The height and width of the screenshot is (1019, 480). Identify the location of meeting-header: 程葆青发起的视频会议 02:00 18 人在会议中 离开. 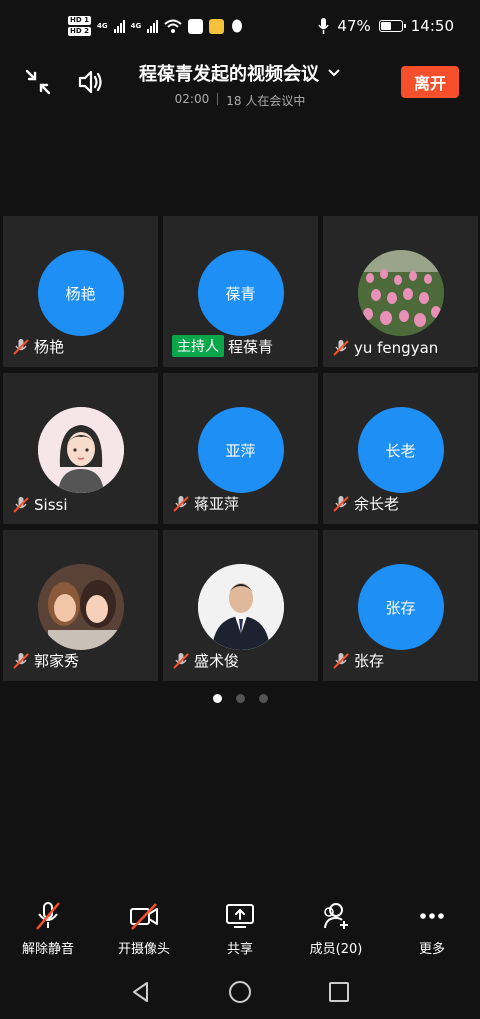
(240, 84).